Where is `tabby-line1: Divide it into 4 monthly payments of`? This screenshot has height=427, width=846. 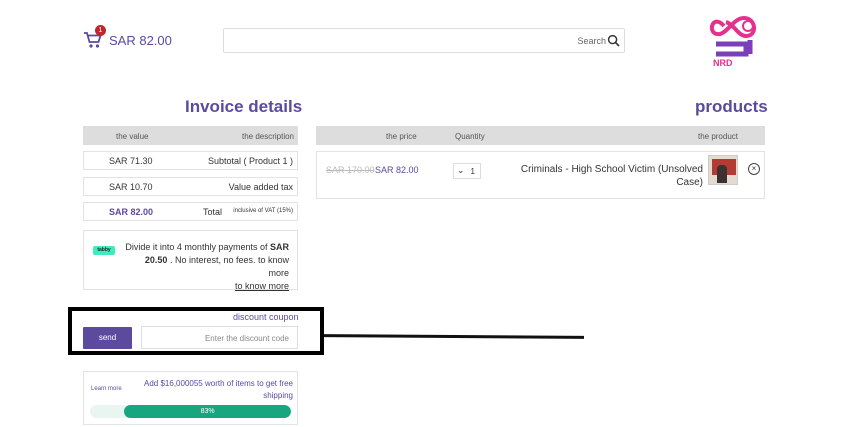
tabby-line1: Divide it into 4 monthly payments of is located at coordinates (197, 247).